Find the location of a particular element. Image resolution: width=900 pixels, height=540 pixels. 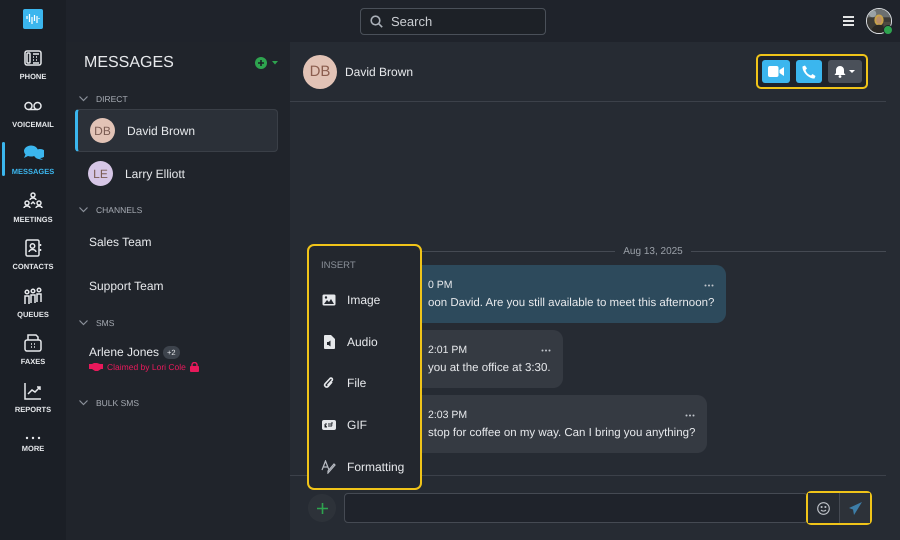

message-time: 2:03 PM is located at coordinates (448, 415).